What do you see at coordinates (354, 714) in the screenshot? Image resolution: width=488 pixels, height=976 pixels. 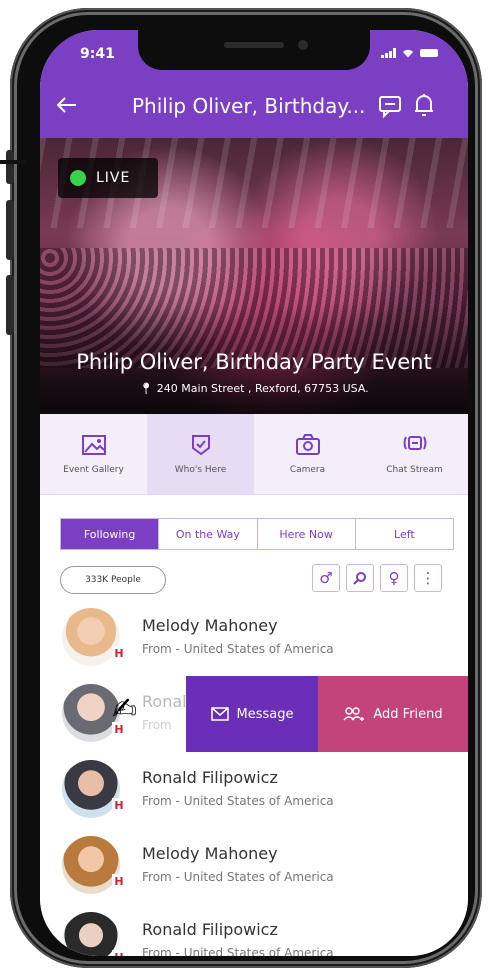 I see `add-friend-icon` at bounding box center [354, 714].